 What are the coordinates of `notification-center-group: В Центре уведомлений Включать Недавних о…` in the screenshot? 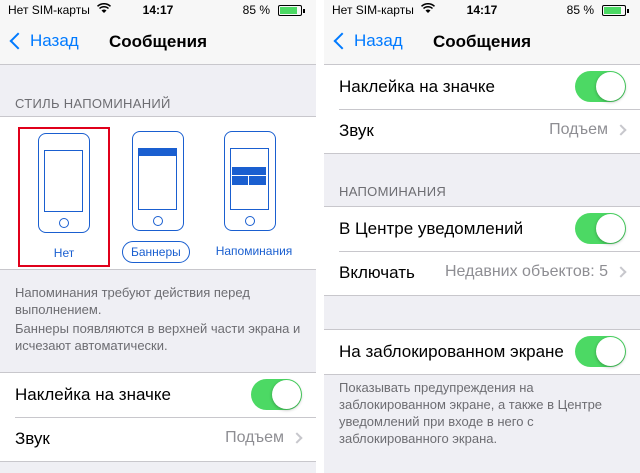 It's located at (482, 251).